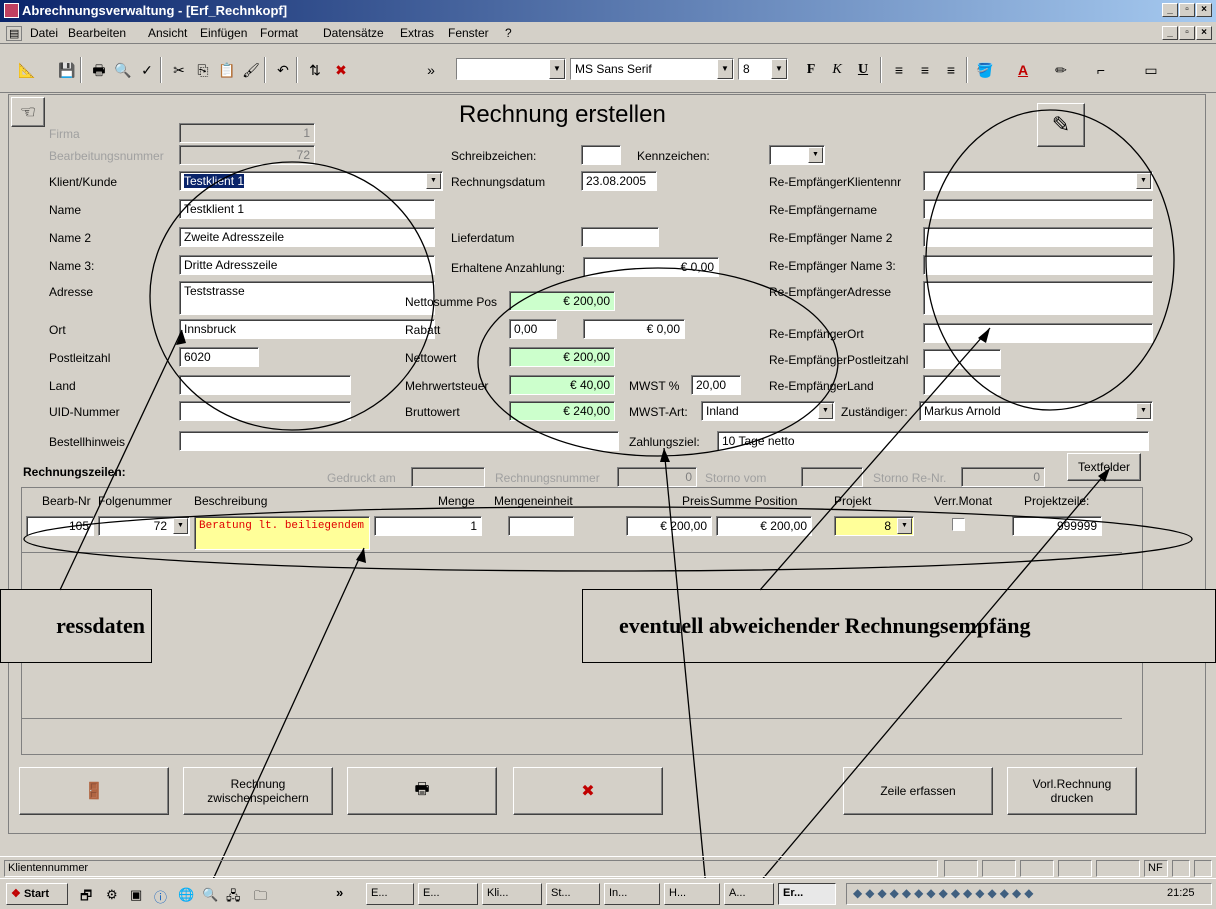 The width and height of the screenshot is (1216, 909). What do you see at coordinates (1038, 298) in the screenshot?
I see `re-adresse-field` at bounding box center [1038, 298].